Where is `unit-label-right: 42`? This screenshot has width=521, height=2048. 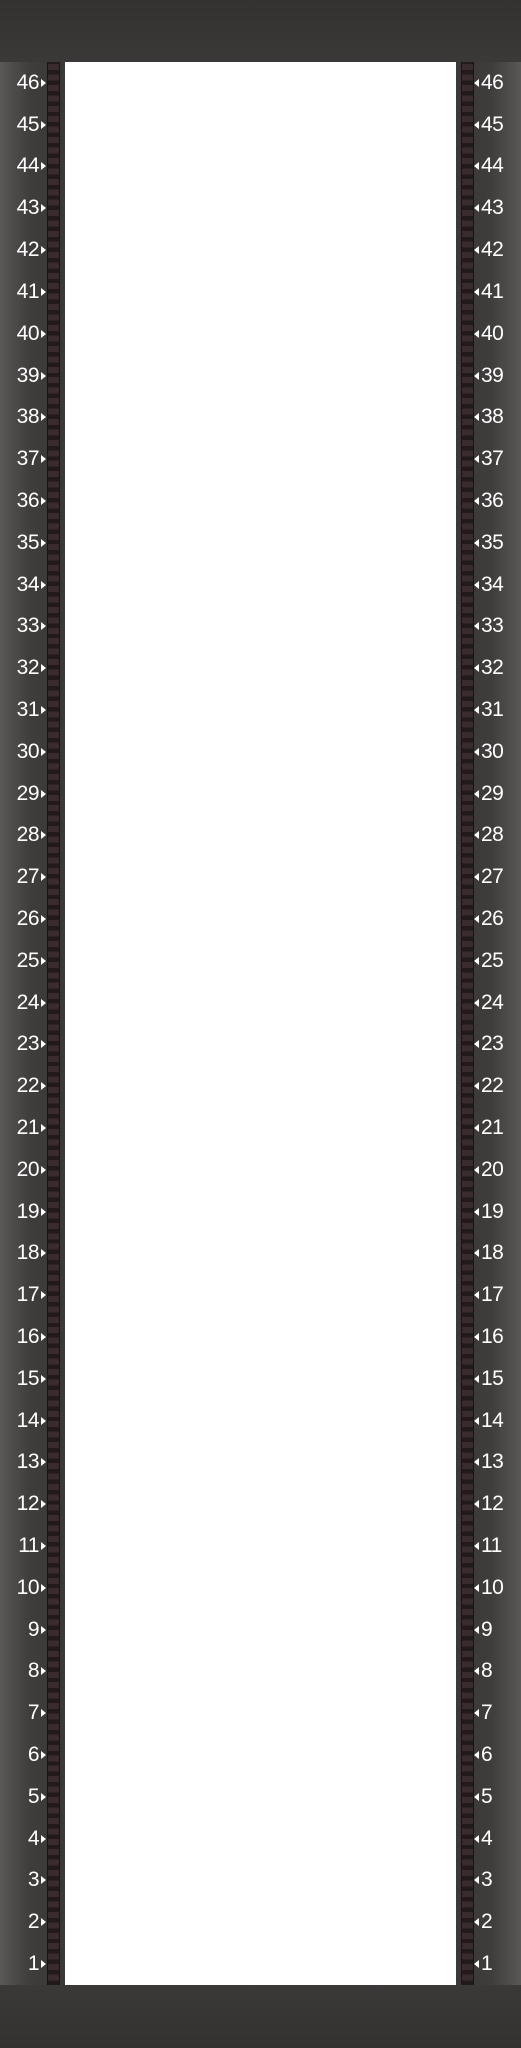
unit-label-right: 42 is located at coordinates (489, 250).